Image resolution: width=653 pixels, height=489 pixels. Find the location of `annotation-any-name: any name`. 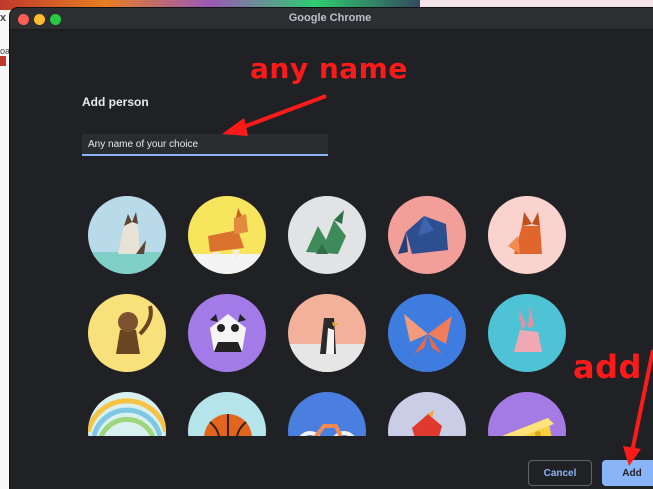

annotation-any-name: any name is located at coordinates (329, 68).